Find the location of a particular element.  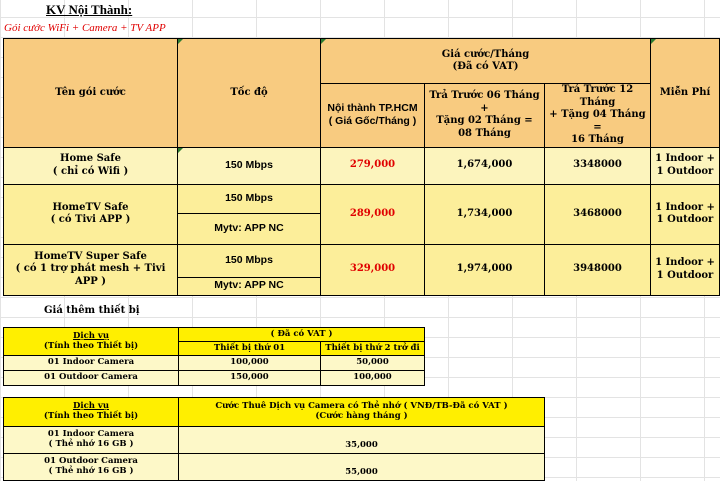

header-6m-line2: Tặng 02 Tháng = is located at coordinates (484, 121).